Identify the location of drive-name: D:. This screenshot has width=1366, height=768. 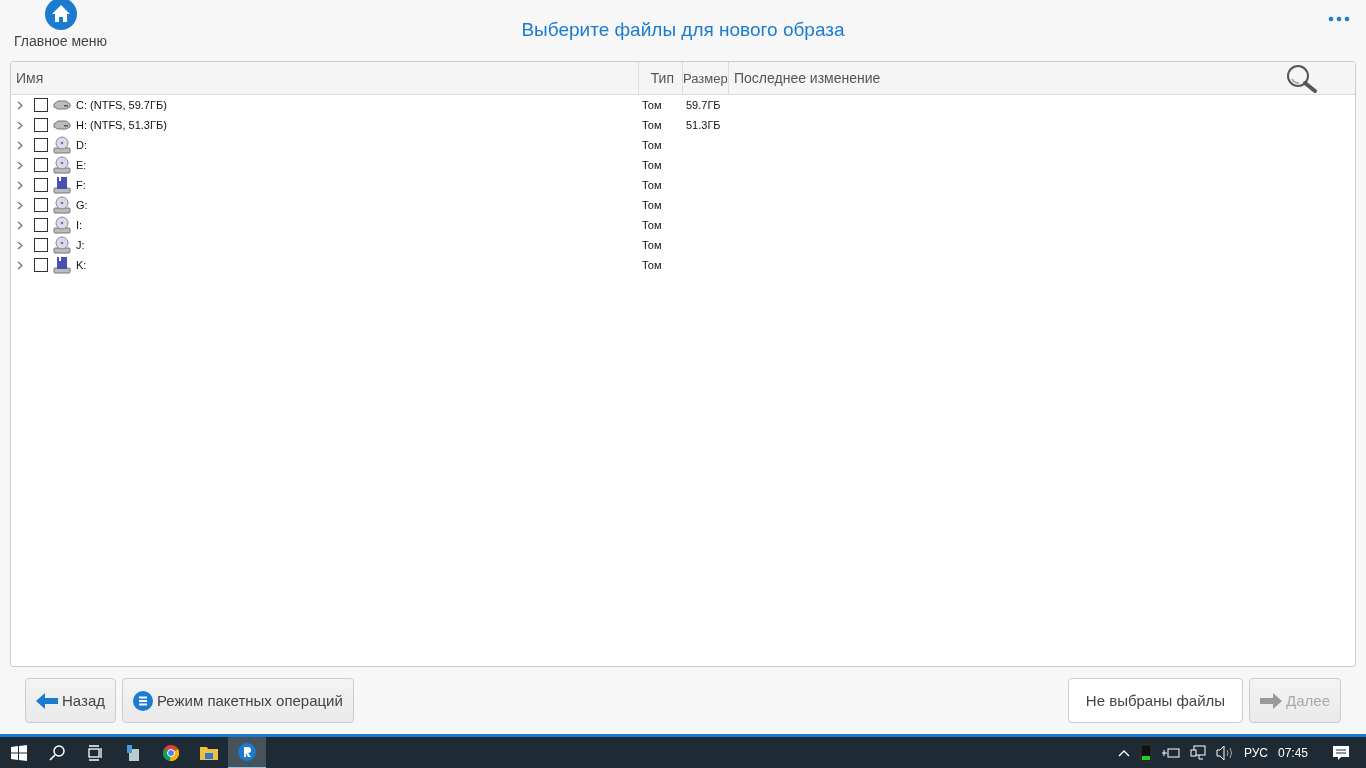
(81, 145).